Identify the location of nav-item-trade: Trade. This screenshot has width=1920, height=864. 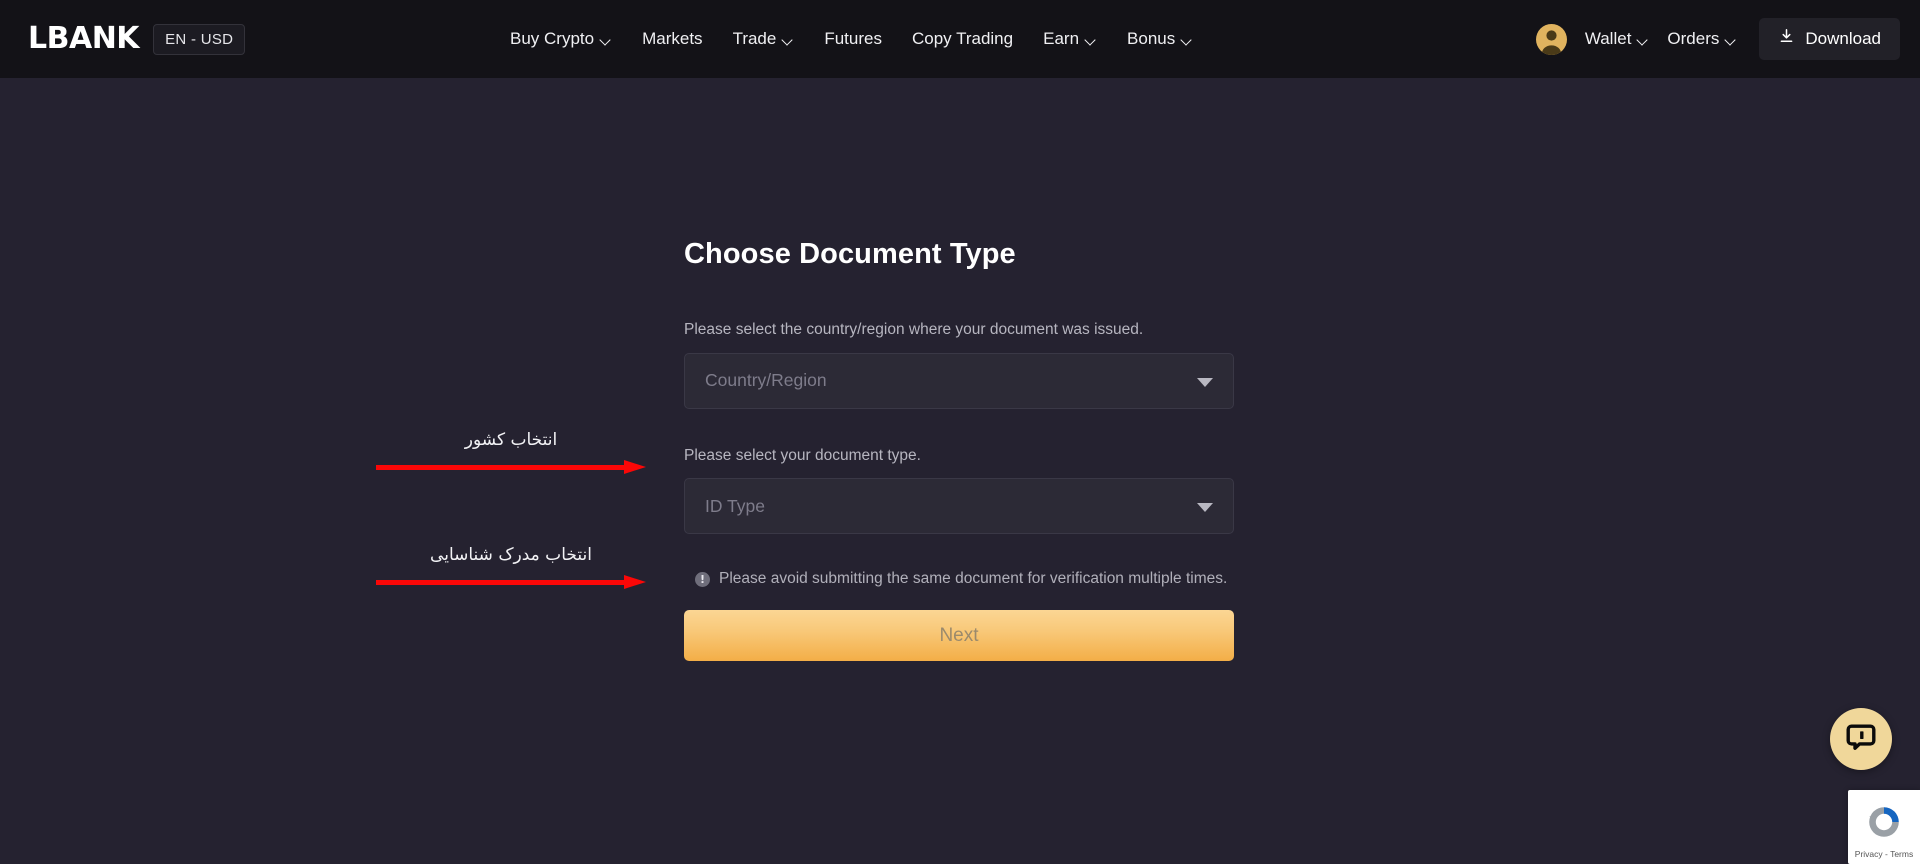
(764, 39).